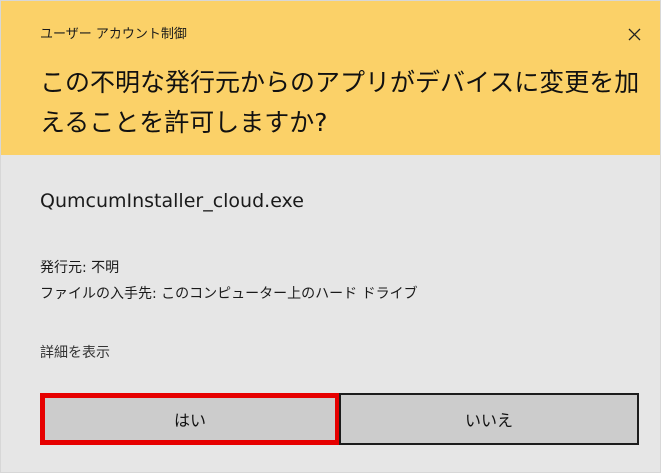 The width and height of the screenshot is (661, 473). I want to click on show-details-link: 詳細を表示, so click(75, 352).